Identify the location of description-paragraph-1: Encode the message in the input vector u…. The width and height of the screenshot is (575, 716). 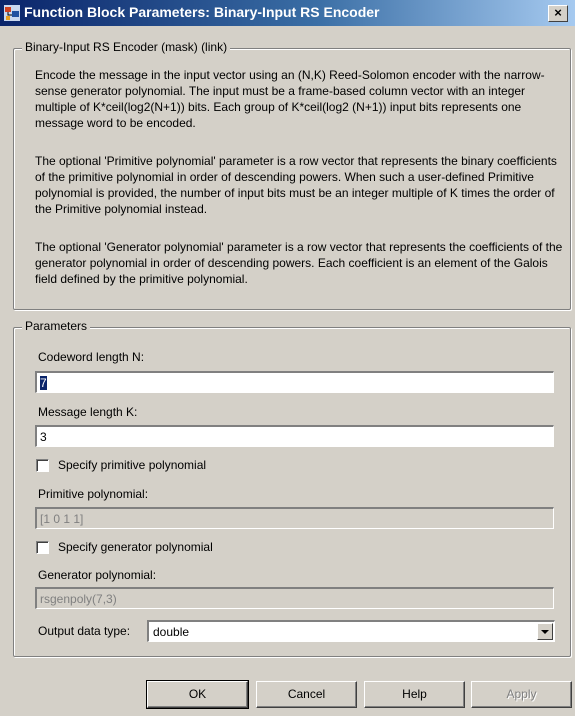
(290, 99).